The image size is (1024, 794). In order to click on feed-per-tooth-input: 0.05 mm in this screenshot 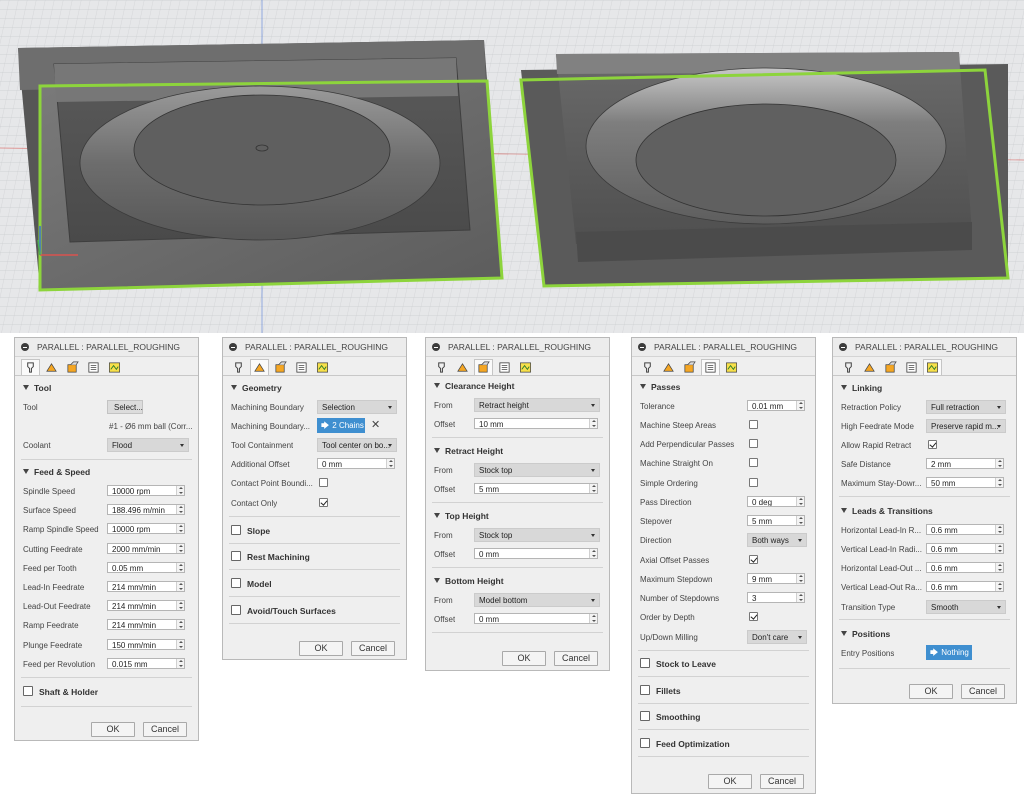, I will do `click(146, 567)`.